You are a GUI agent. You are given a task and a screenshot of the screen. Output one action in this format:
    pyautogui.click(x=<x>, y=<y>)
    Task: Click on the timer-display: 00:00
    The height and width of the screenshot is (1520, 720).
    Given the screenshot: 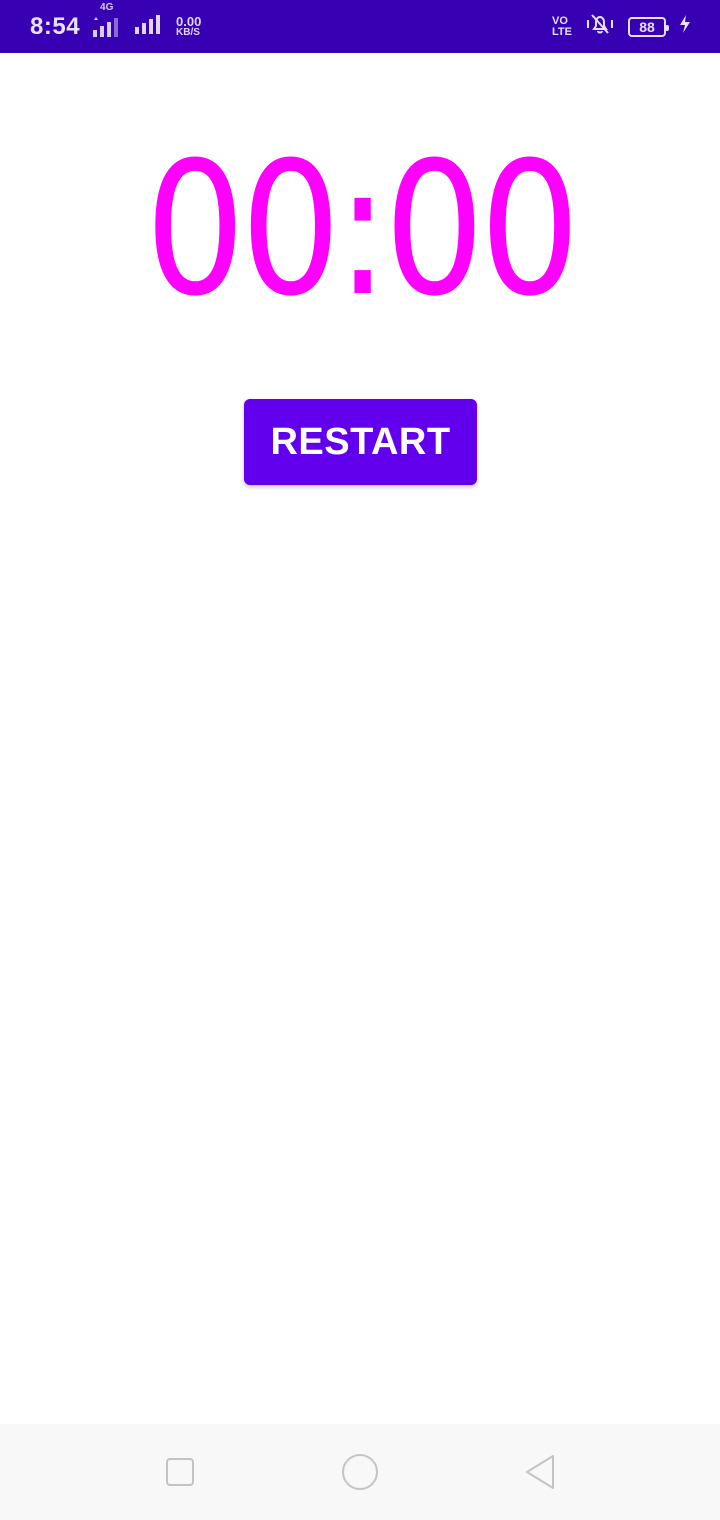 What is the action you would take?
    pyautogui.click(x=362, y=230)
    